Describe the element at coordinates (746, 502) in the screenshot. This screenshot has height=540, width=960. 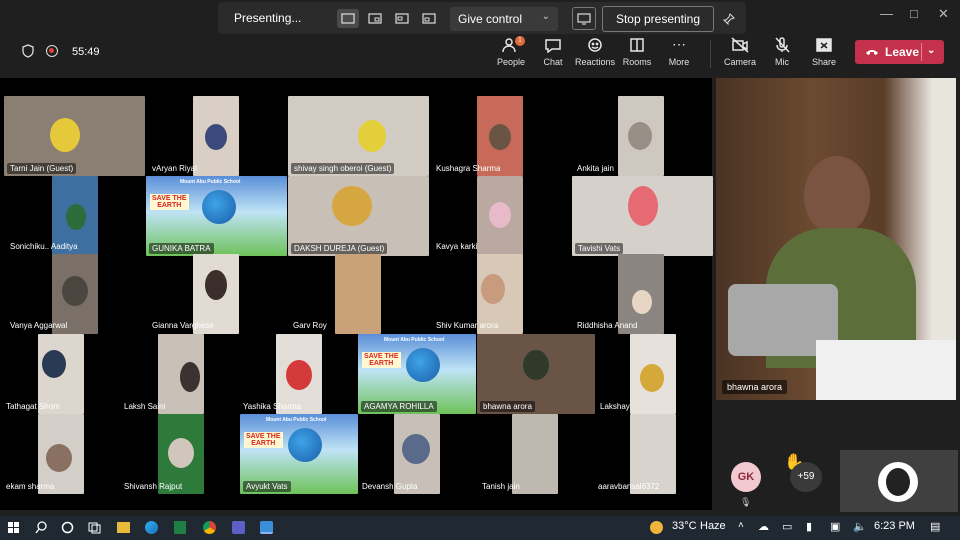
I see `mic-off-icon: 🎙` at that location.